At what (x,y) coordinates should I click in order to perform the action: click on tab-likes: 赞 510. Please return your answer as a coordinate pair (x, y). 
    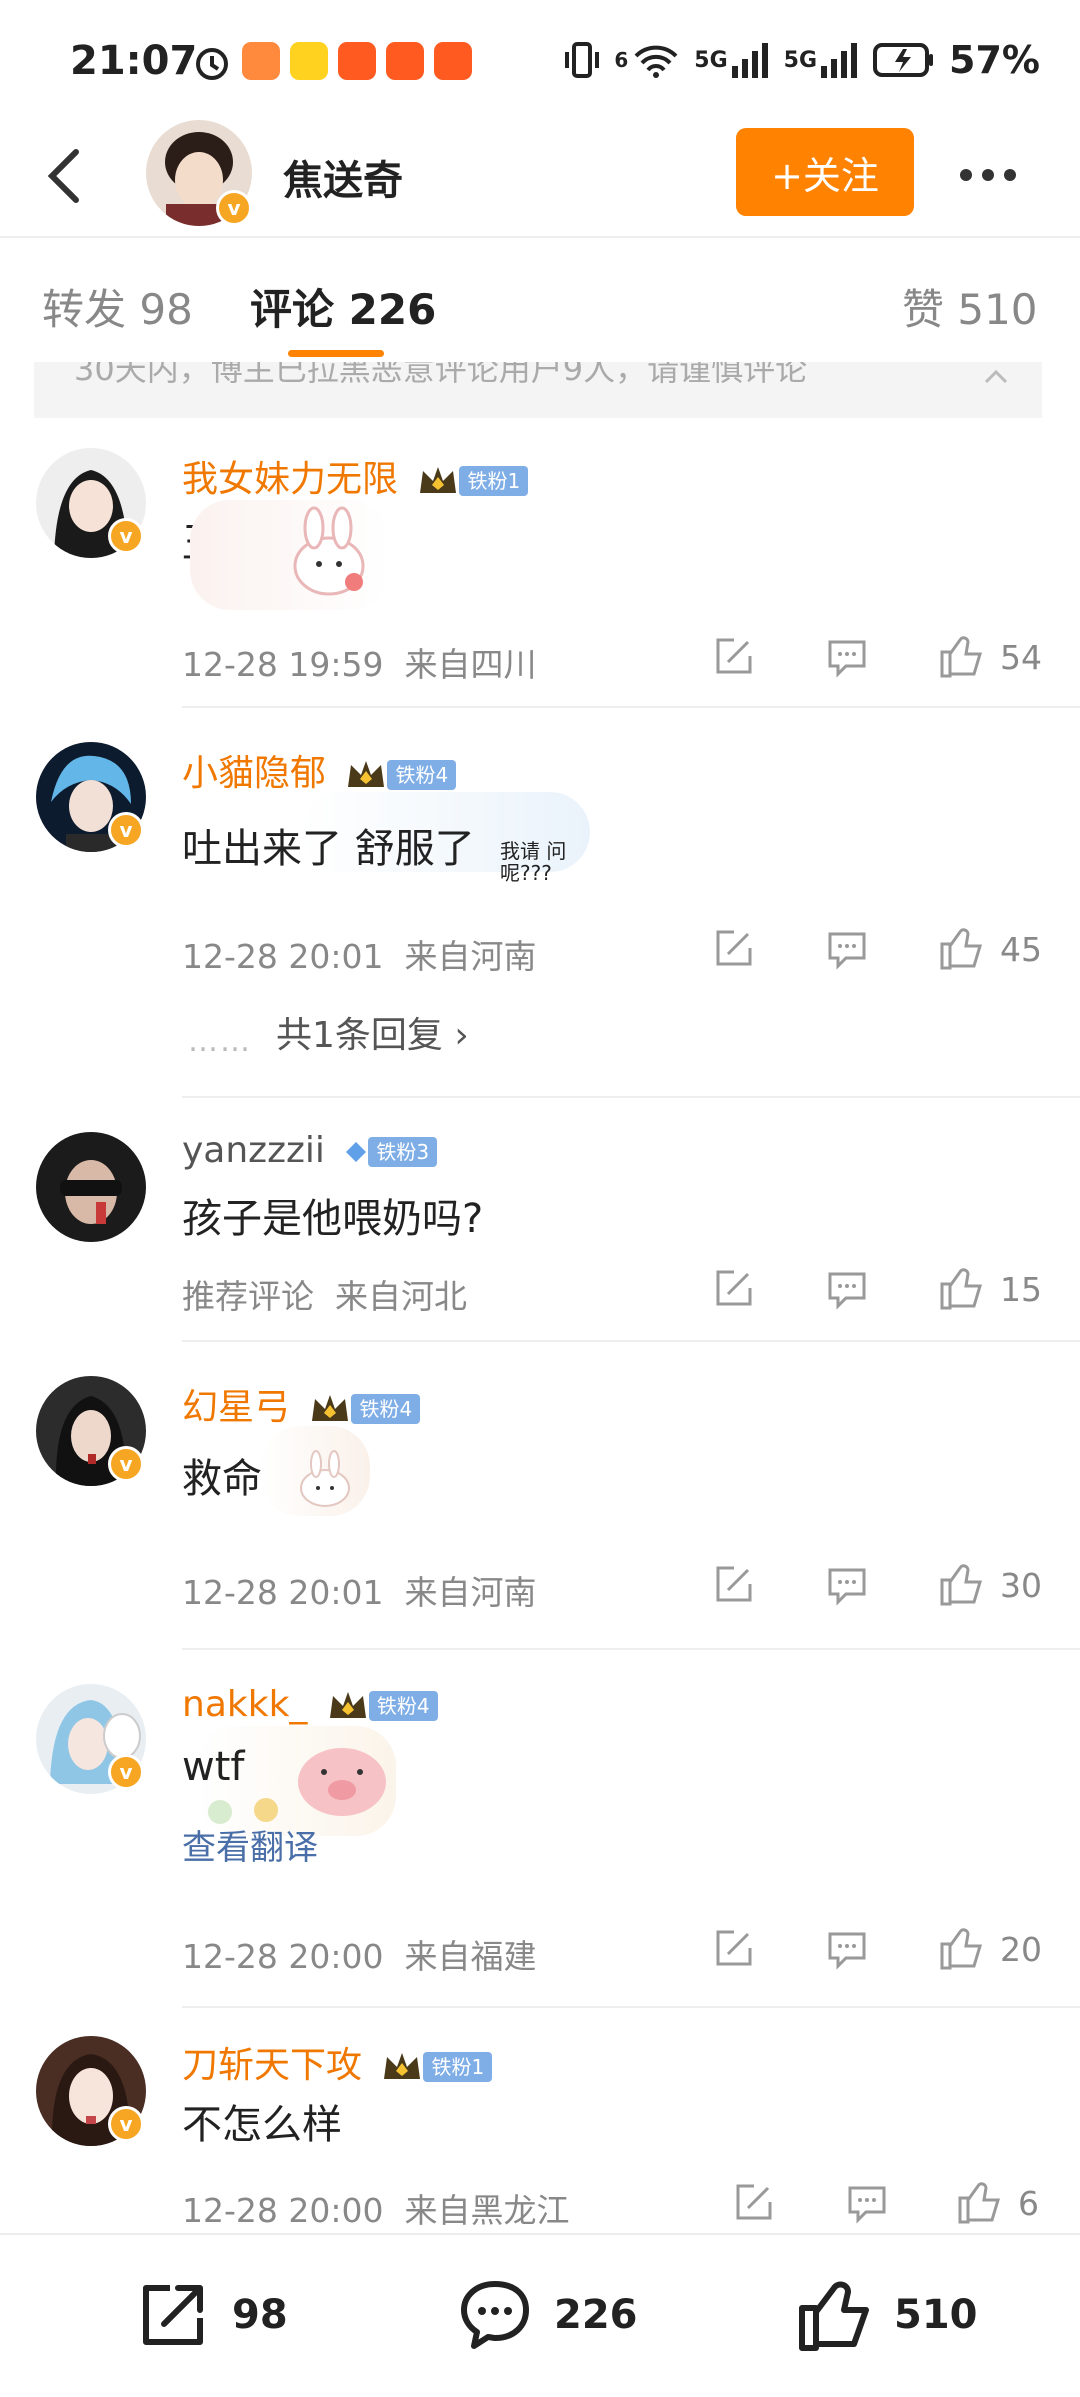
    Looking at the image, I should click on (970, 306).